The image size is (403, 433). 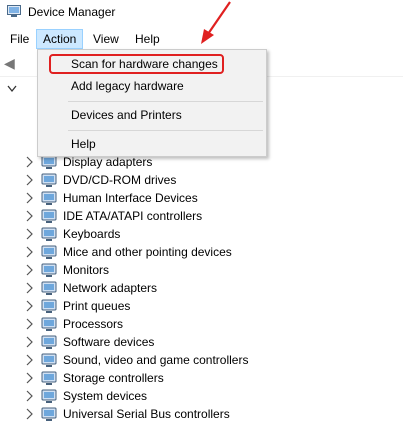 What do you see at coordinates (201, 234) in the screenshot?
I see `tree-item: Keyboards` at bounding box center [201, 234].